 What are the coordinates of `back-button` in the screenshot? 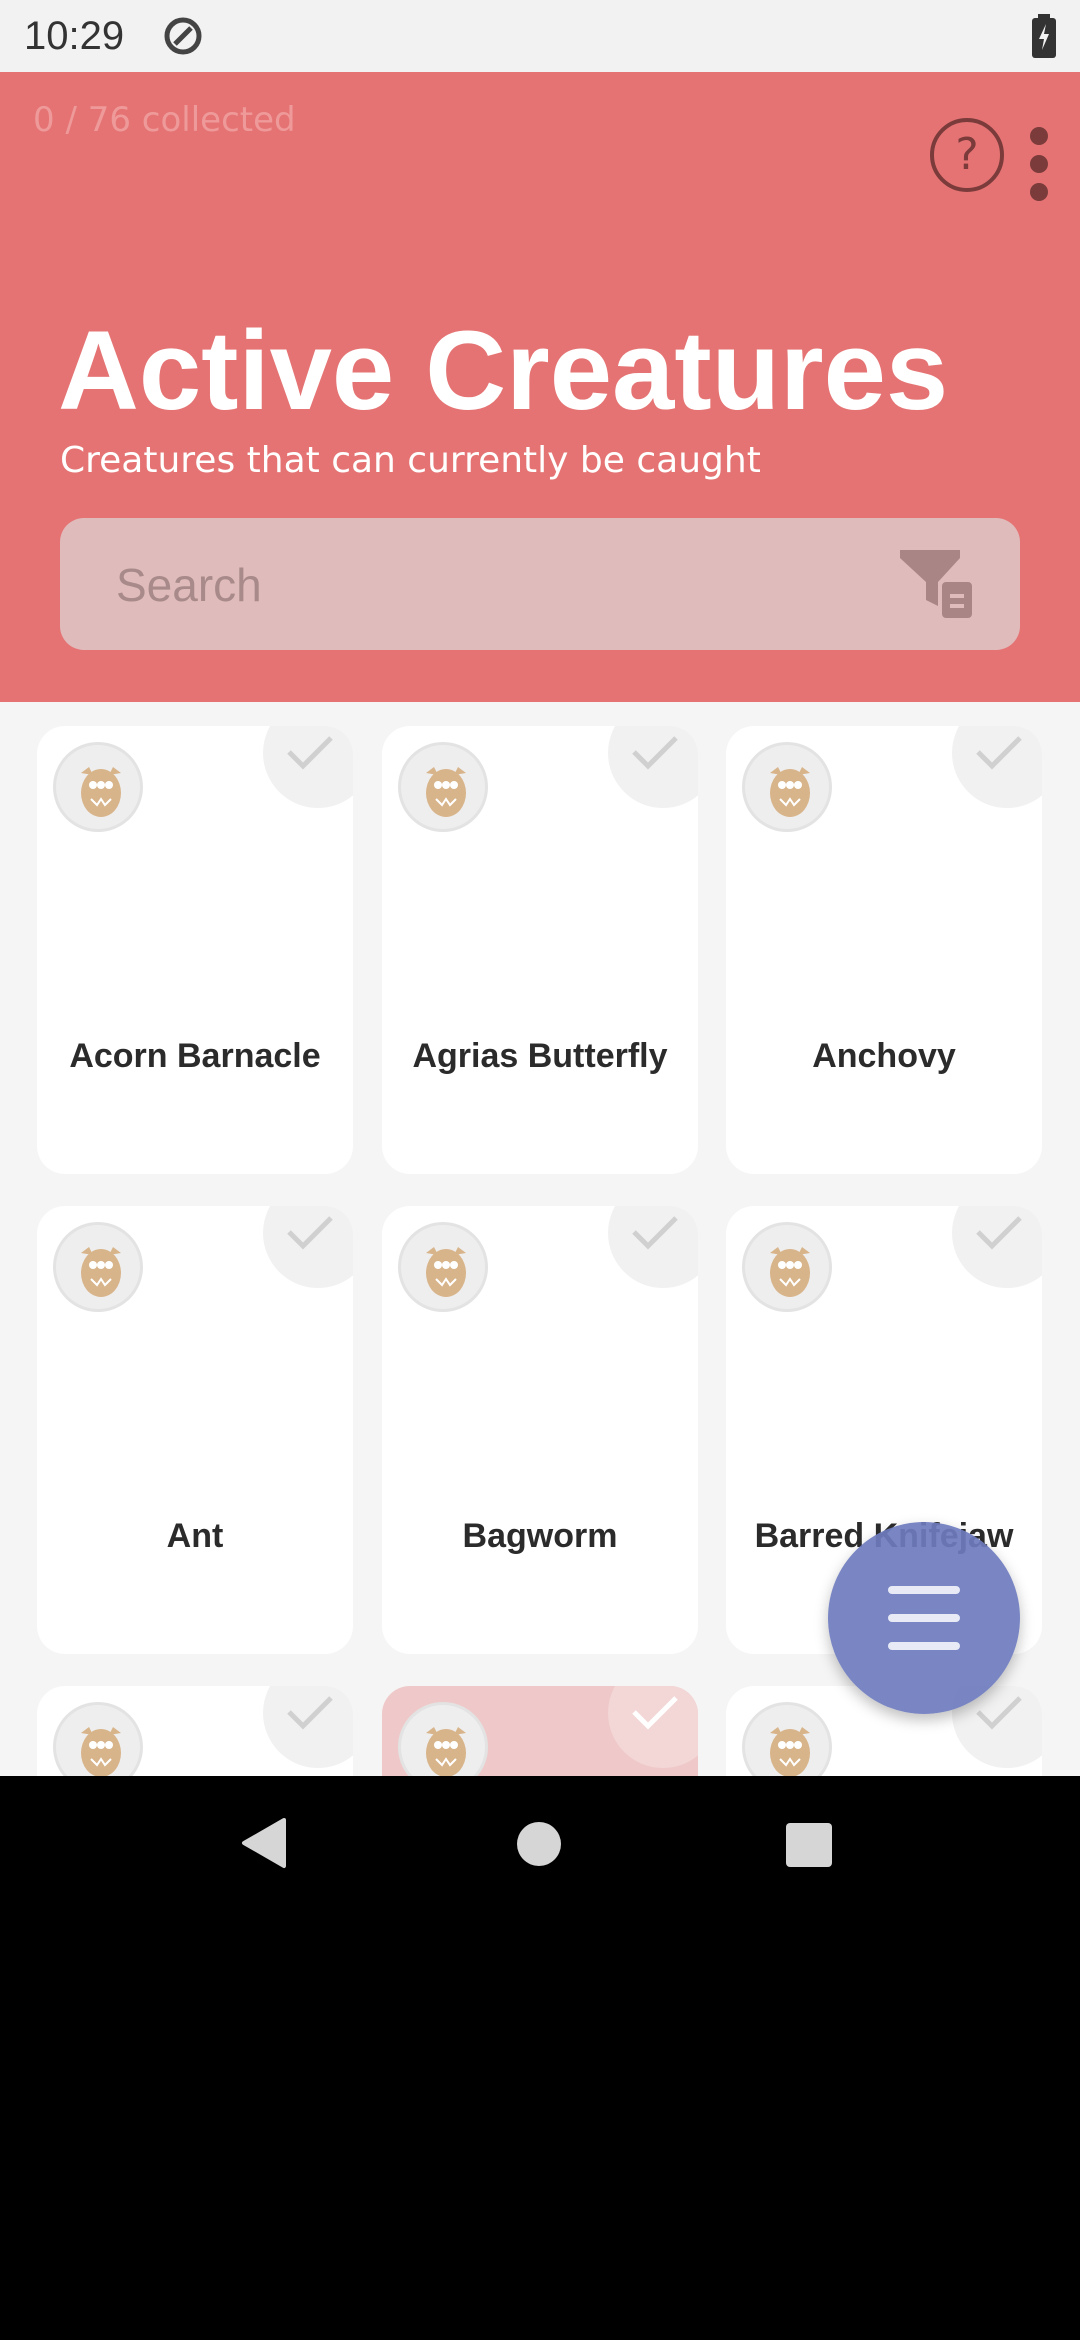 It's located at (264, 1845).